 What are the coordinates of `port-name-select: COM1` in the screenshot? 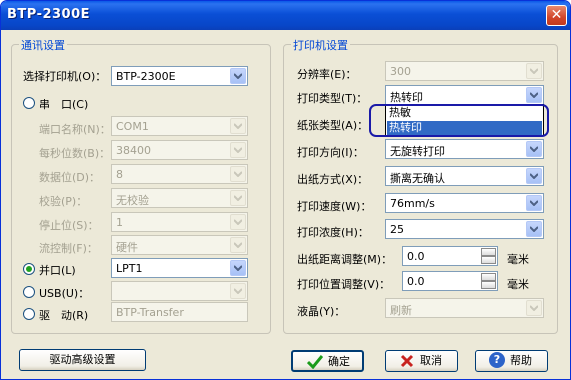 It's located at (179, 126).